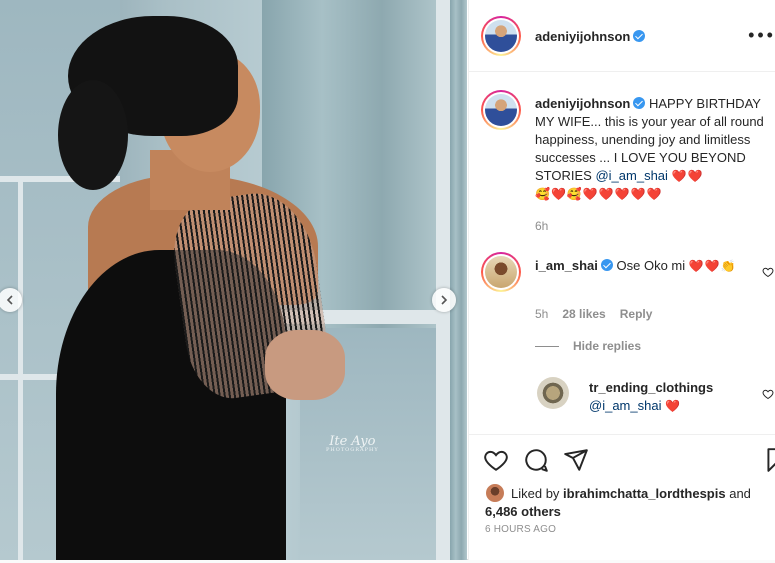  I want to click on caption-avatar, so click(501, 110).